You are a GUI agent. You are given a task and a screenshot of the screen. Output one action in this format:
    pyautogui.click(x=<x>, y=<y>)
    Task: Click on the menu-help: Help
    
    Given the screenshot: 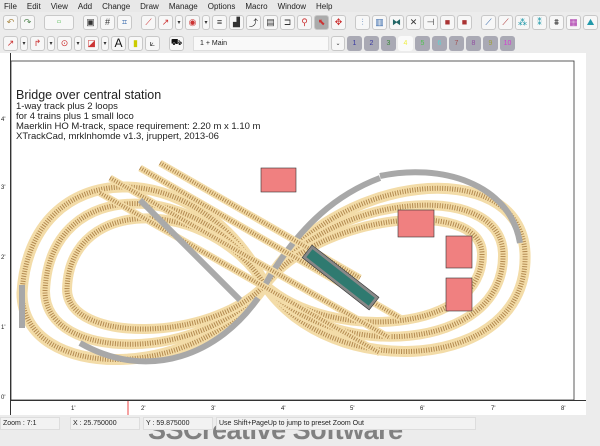 What is the action you would take?
    pyautogui.click(x=324, y=6)
    